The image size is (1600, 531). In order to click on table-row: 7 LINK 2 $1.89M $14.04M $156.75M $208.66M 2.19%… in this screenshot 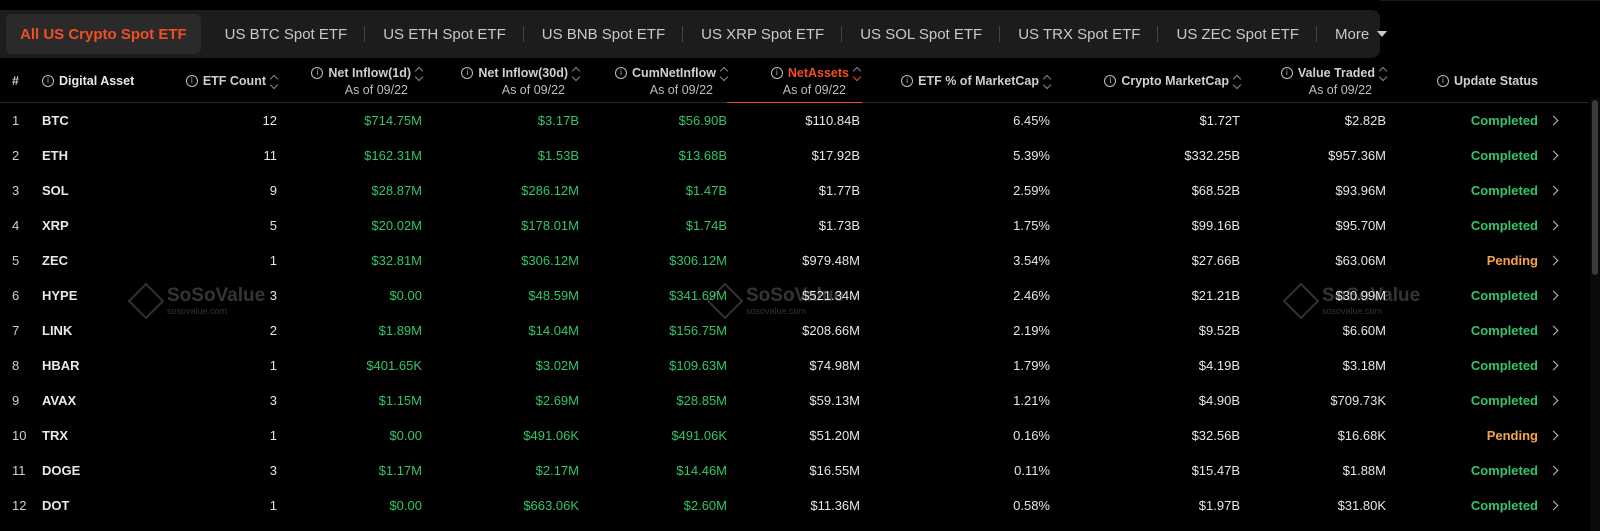, I will do `click(794, 330)`.